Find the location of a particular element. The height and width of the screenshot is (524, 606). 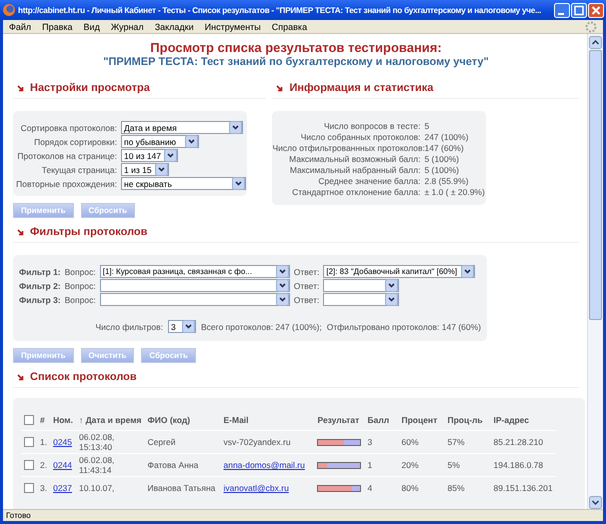

stat-label: Стандартное отклонение балла: is located at coordinates (355, 192).